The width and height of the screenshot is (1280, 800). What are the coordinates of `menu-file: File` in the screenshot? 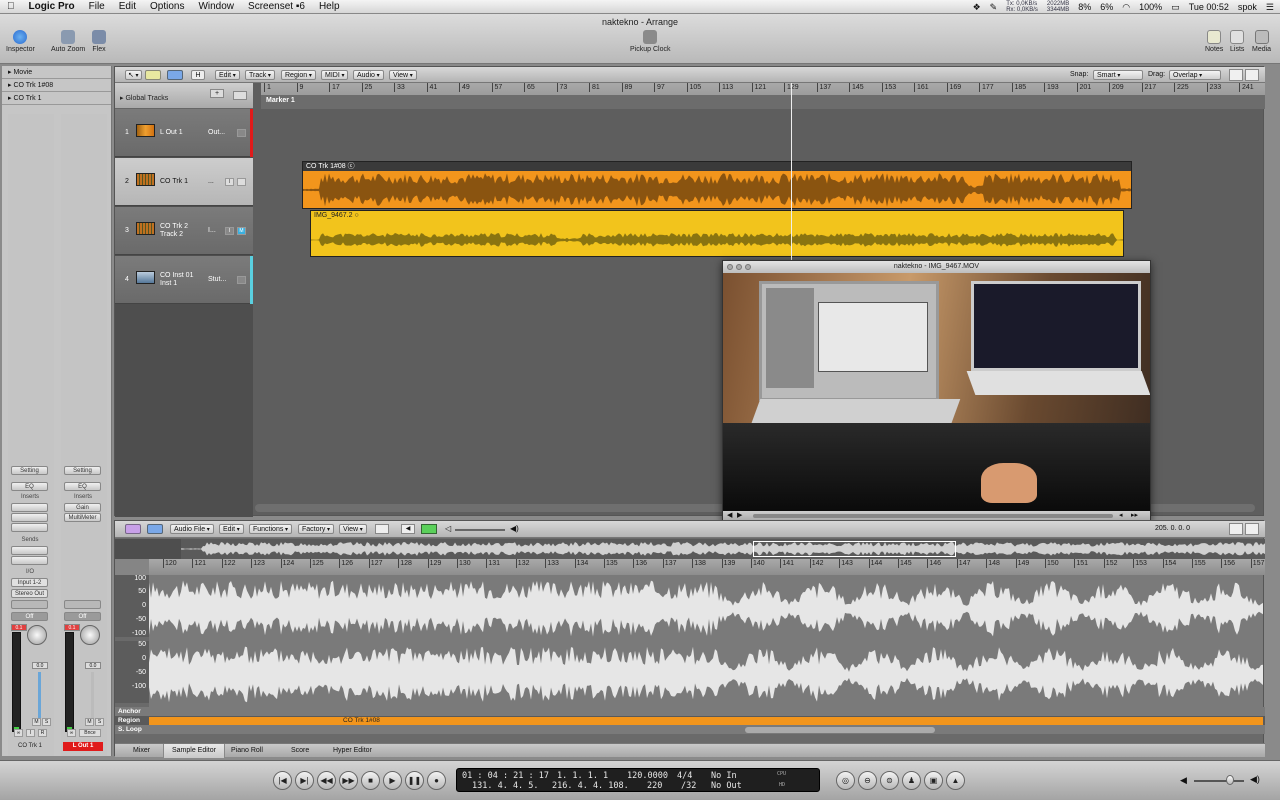 It's located at (97, 6).